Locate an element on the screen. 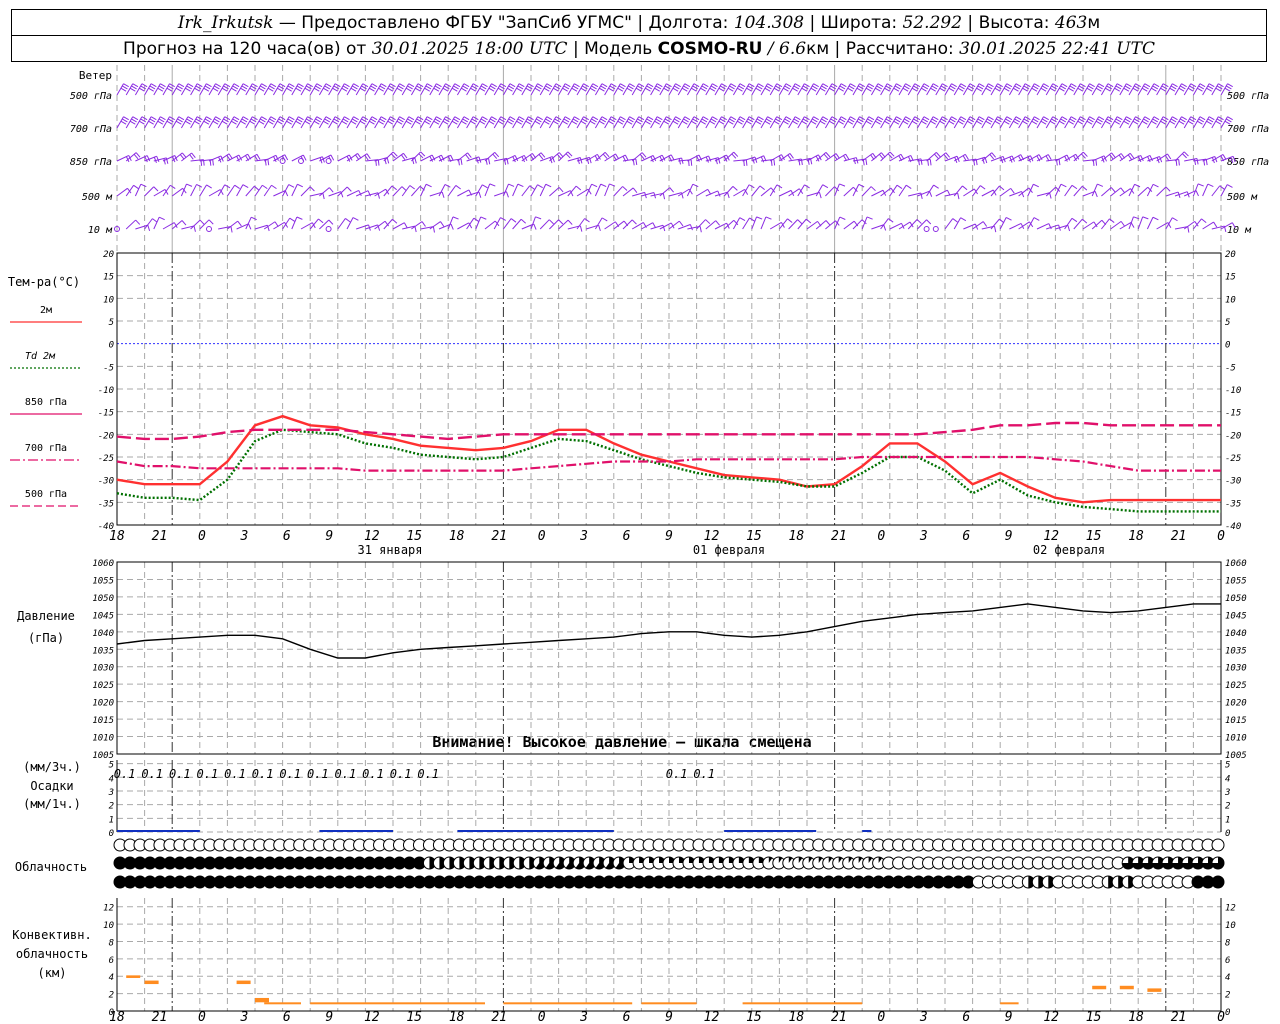 This screenshot has height=1024, width=1280. x-hour-label-bottom: 18 is located at coordinates (1136, 1017).